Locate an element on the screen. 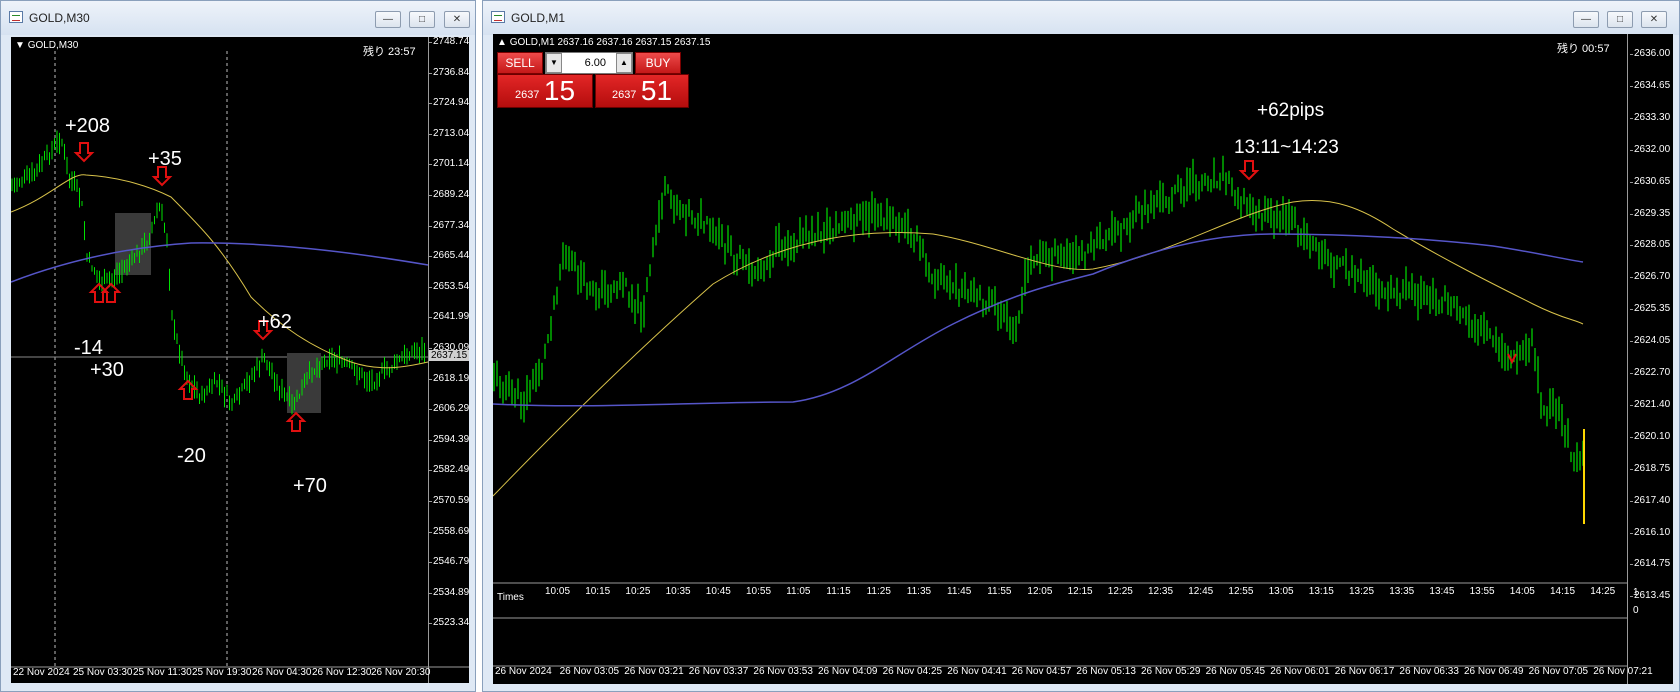  price-tick-label: 2570.59 is located at coordinates (448, 500).